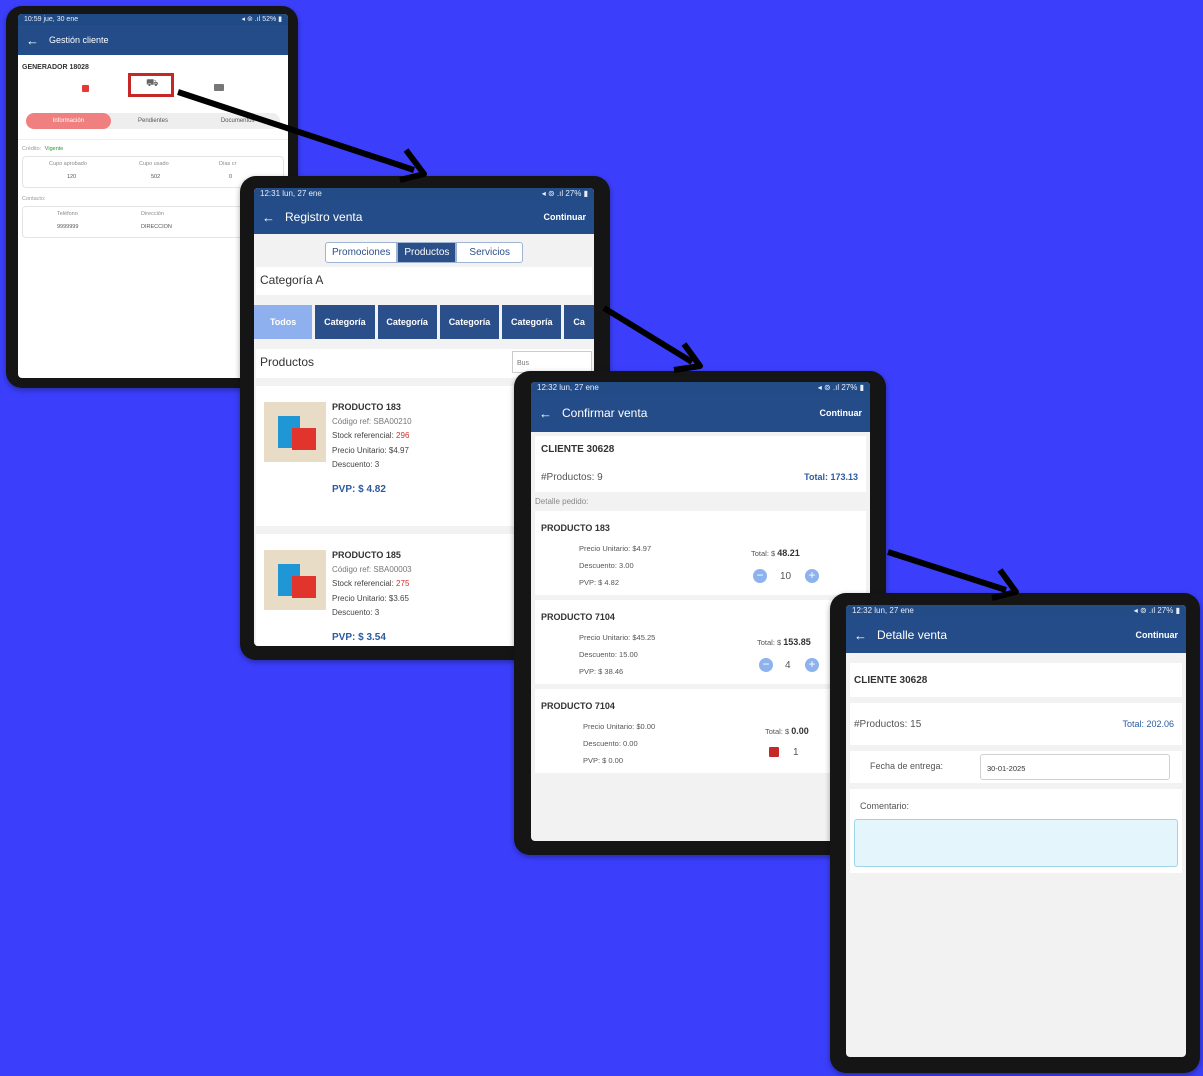 Image resolution: width=1203 pixels, height=1076 pixels. What do you see at coordinates (617, 637) in the screenshot?
I see `item-price: Precio Unitario: $45.25` at bounding box center [617, 637].